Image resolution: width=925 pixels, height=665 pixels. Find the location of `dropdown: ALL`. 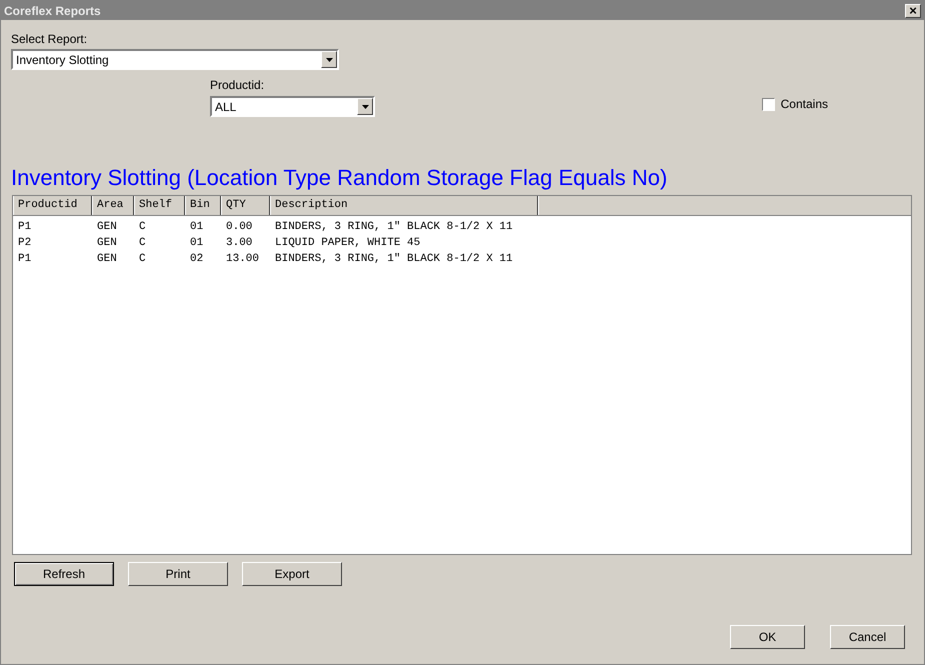

dropdown: ALL is located at coordinates (292, 106).